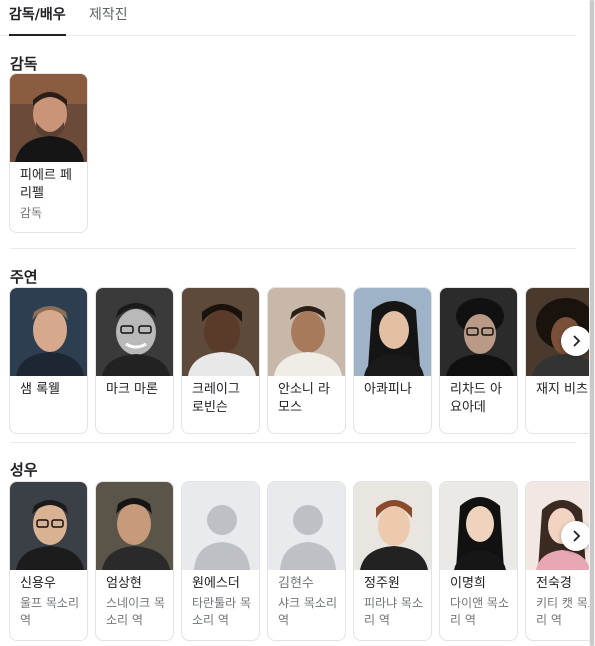  What do you see at coordinates (394, 611) in the screenshot?
I see `person-role: 피라냐 목소리 역` at bounding box center [394, 611].